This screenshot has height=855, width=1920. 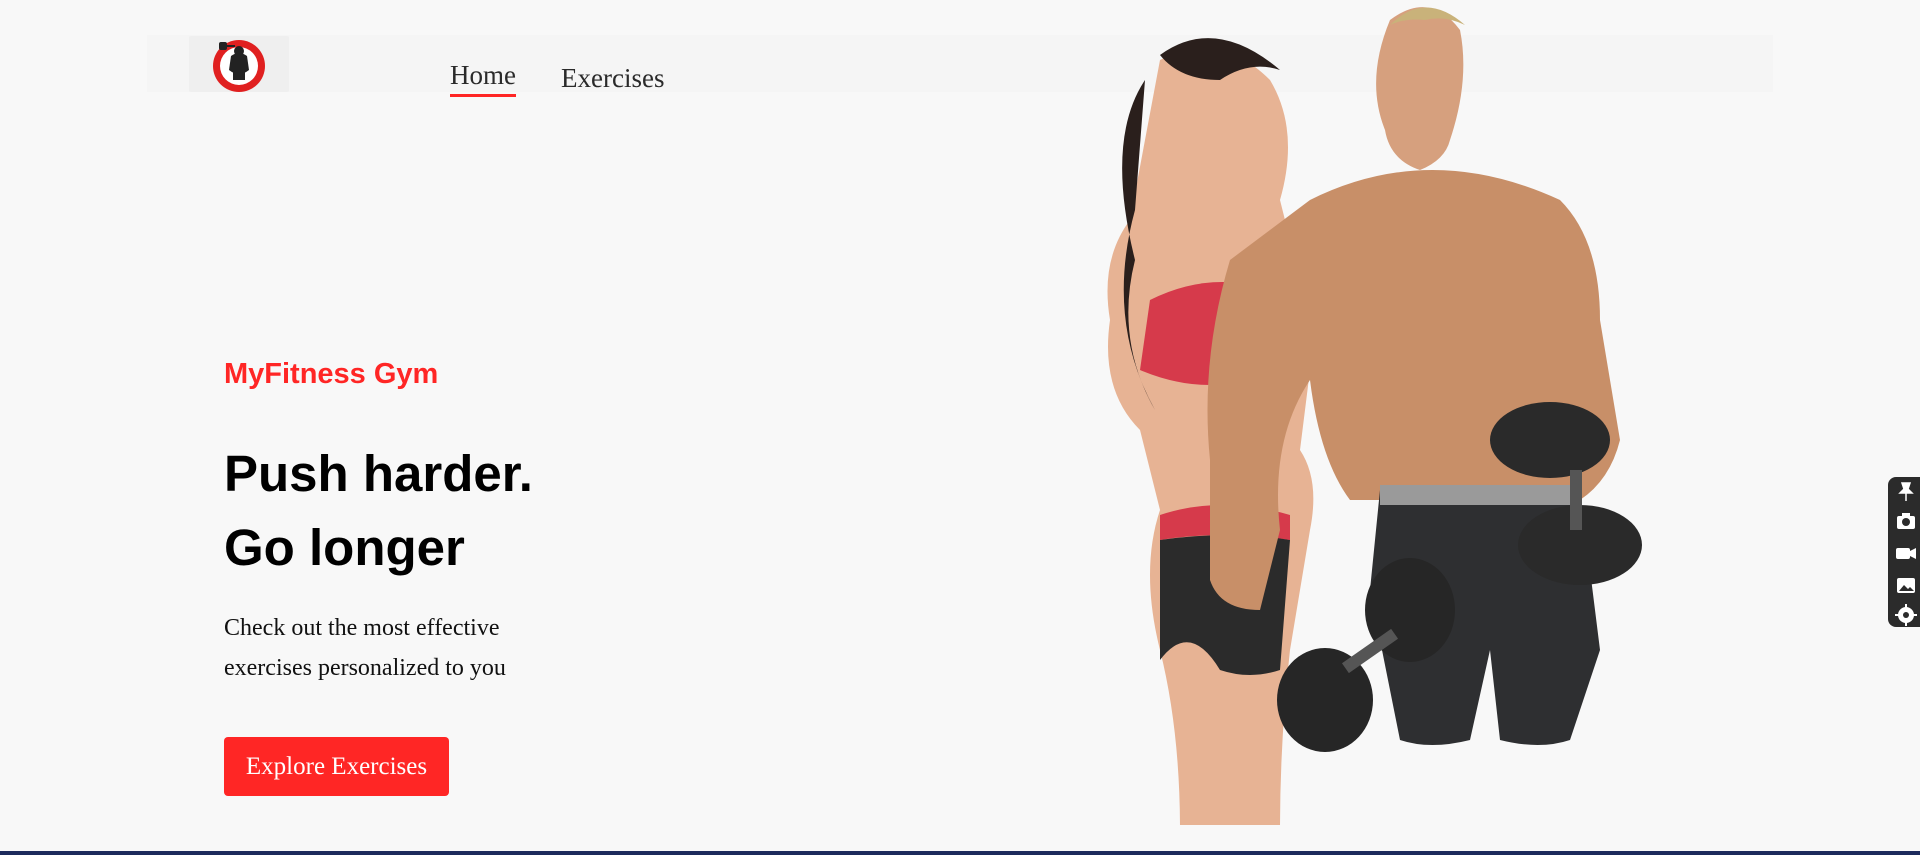 I want to click on gallery-icon, so click(x=1906, y=585).